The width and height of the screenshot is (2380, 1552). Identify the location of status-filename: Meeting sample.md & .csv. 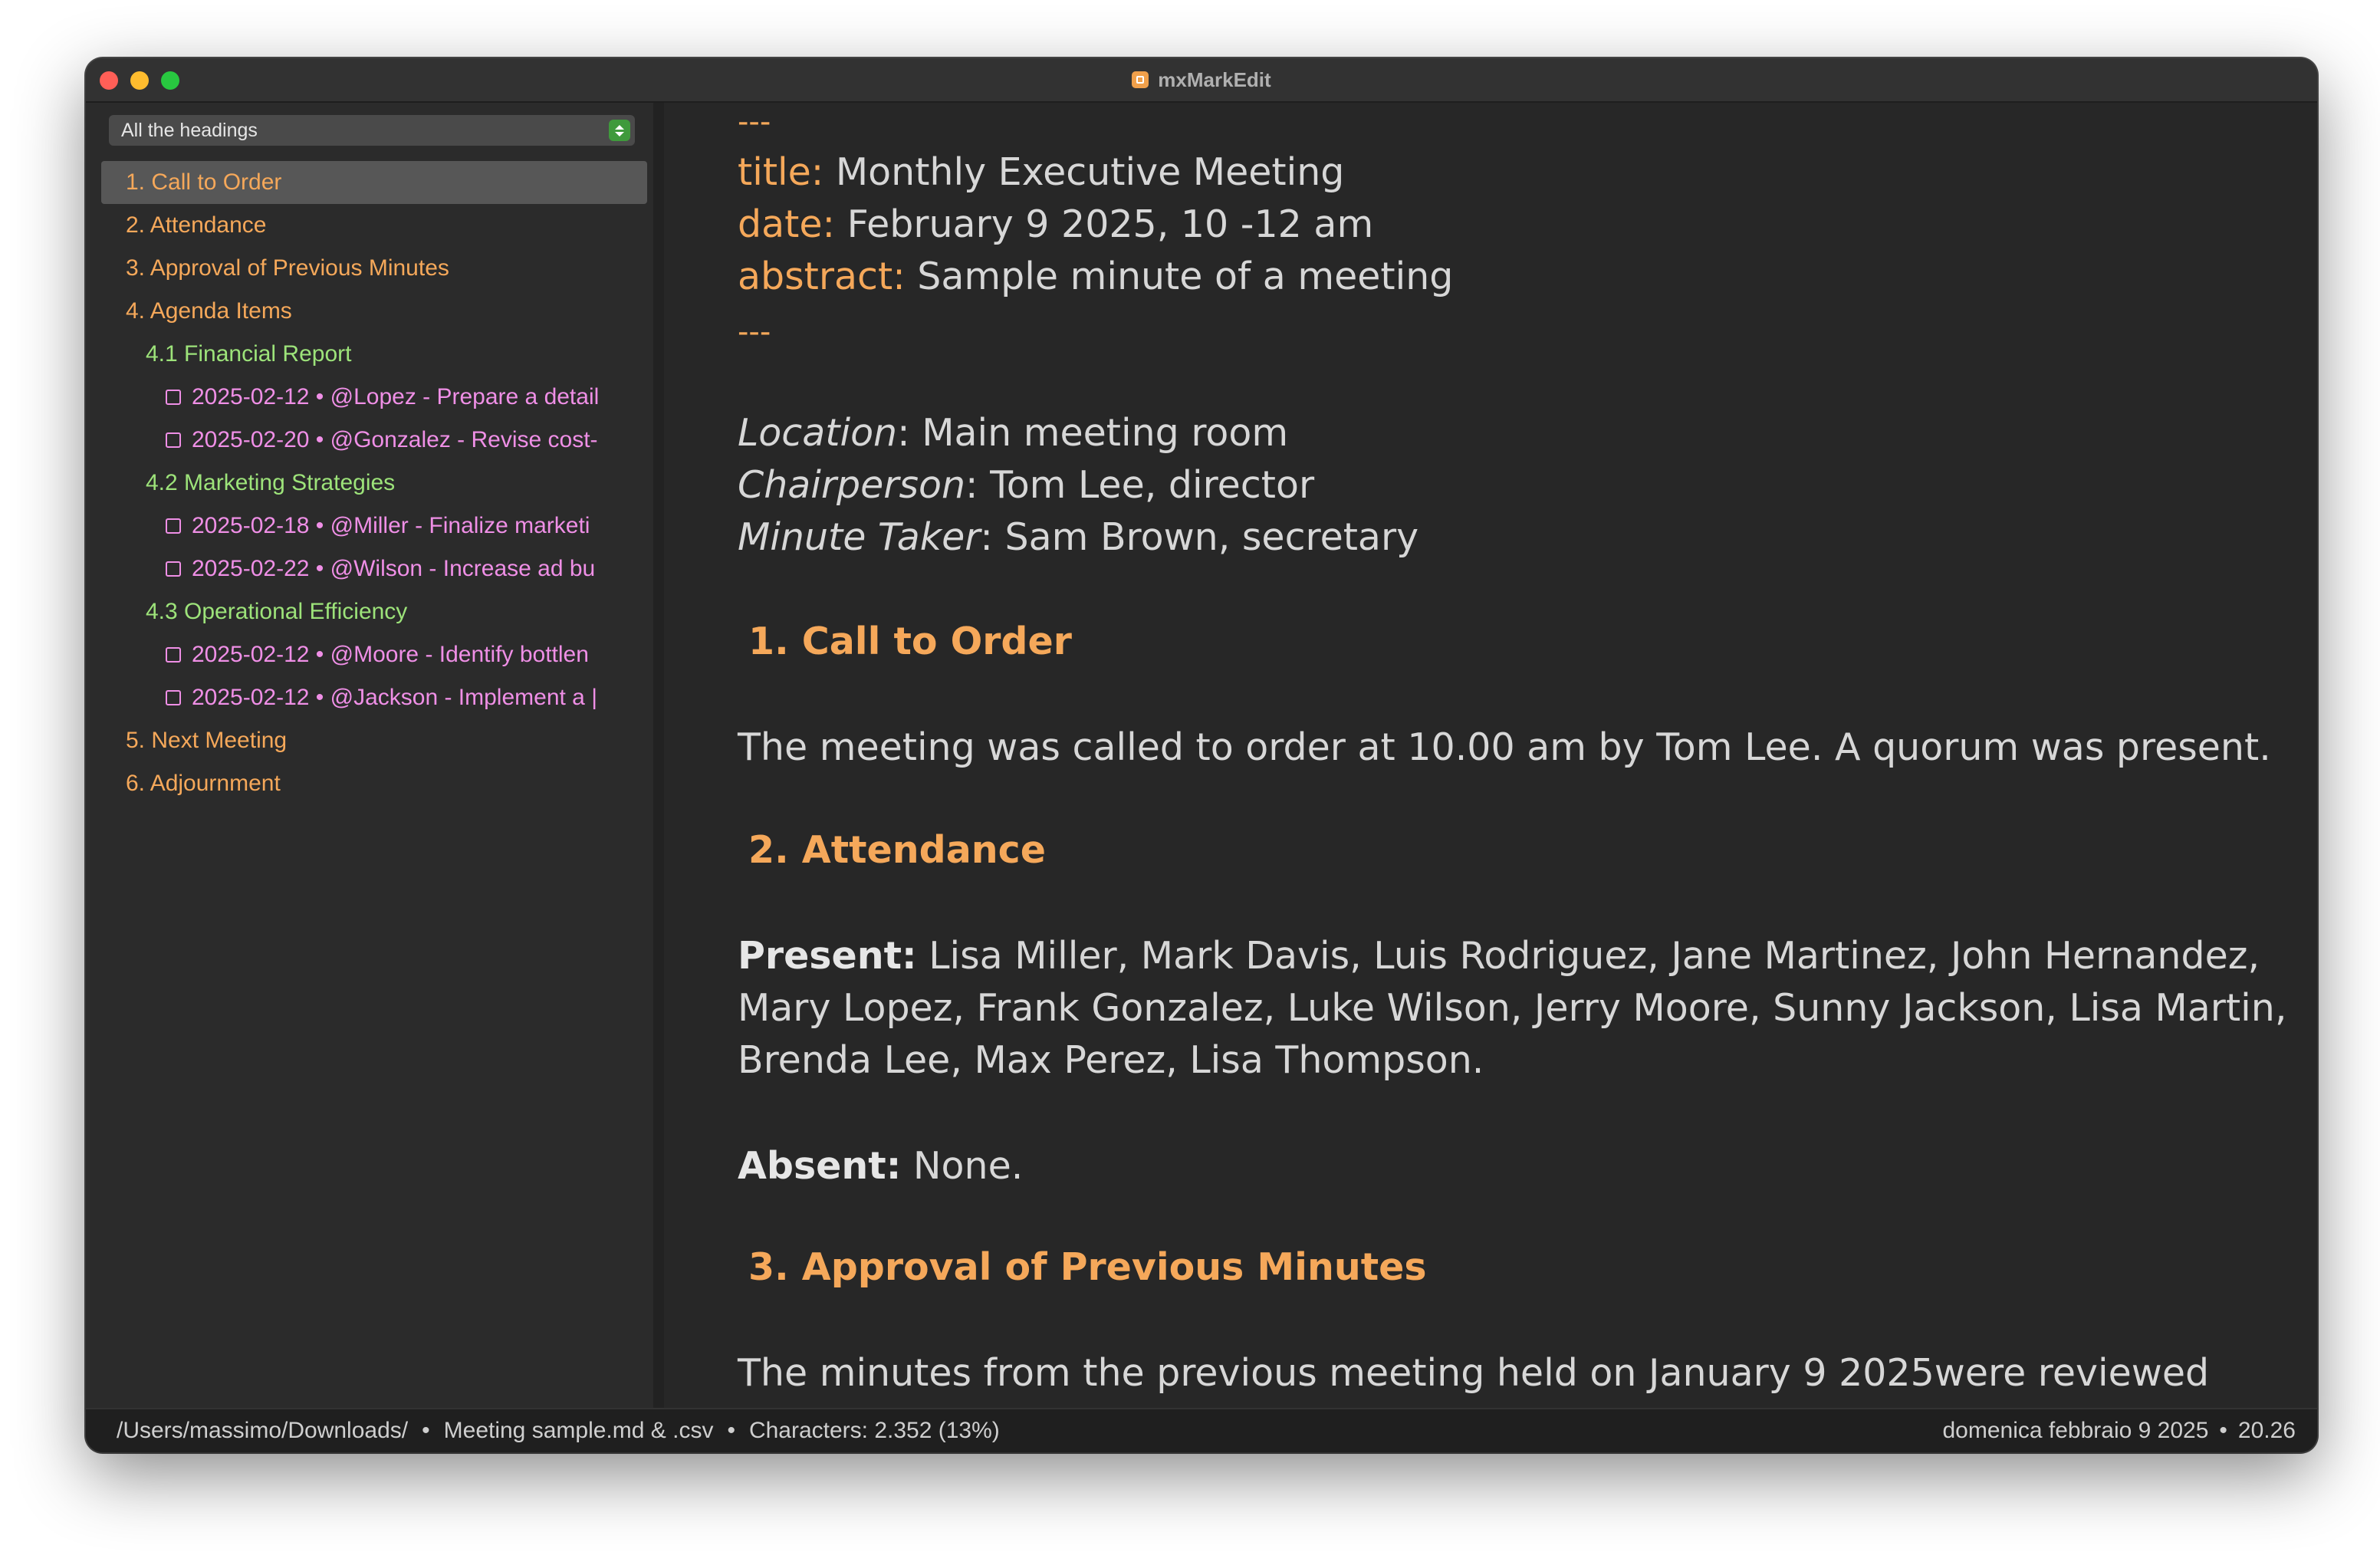
(579, 1430).